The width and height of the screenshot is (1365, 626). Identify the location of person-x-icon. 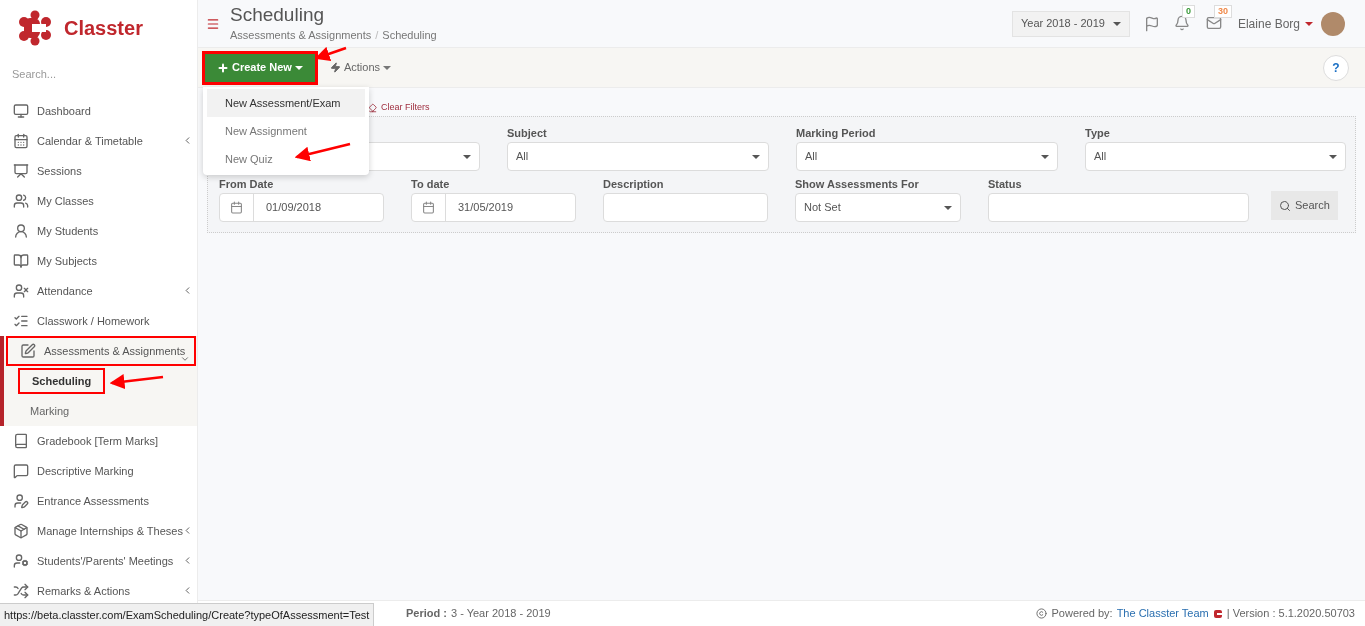
(21, 291).